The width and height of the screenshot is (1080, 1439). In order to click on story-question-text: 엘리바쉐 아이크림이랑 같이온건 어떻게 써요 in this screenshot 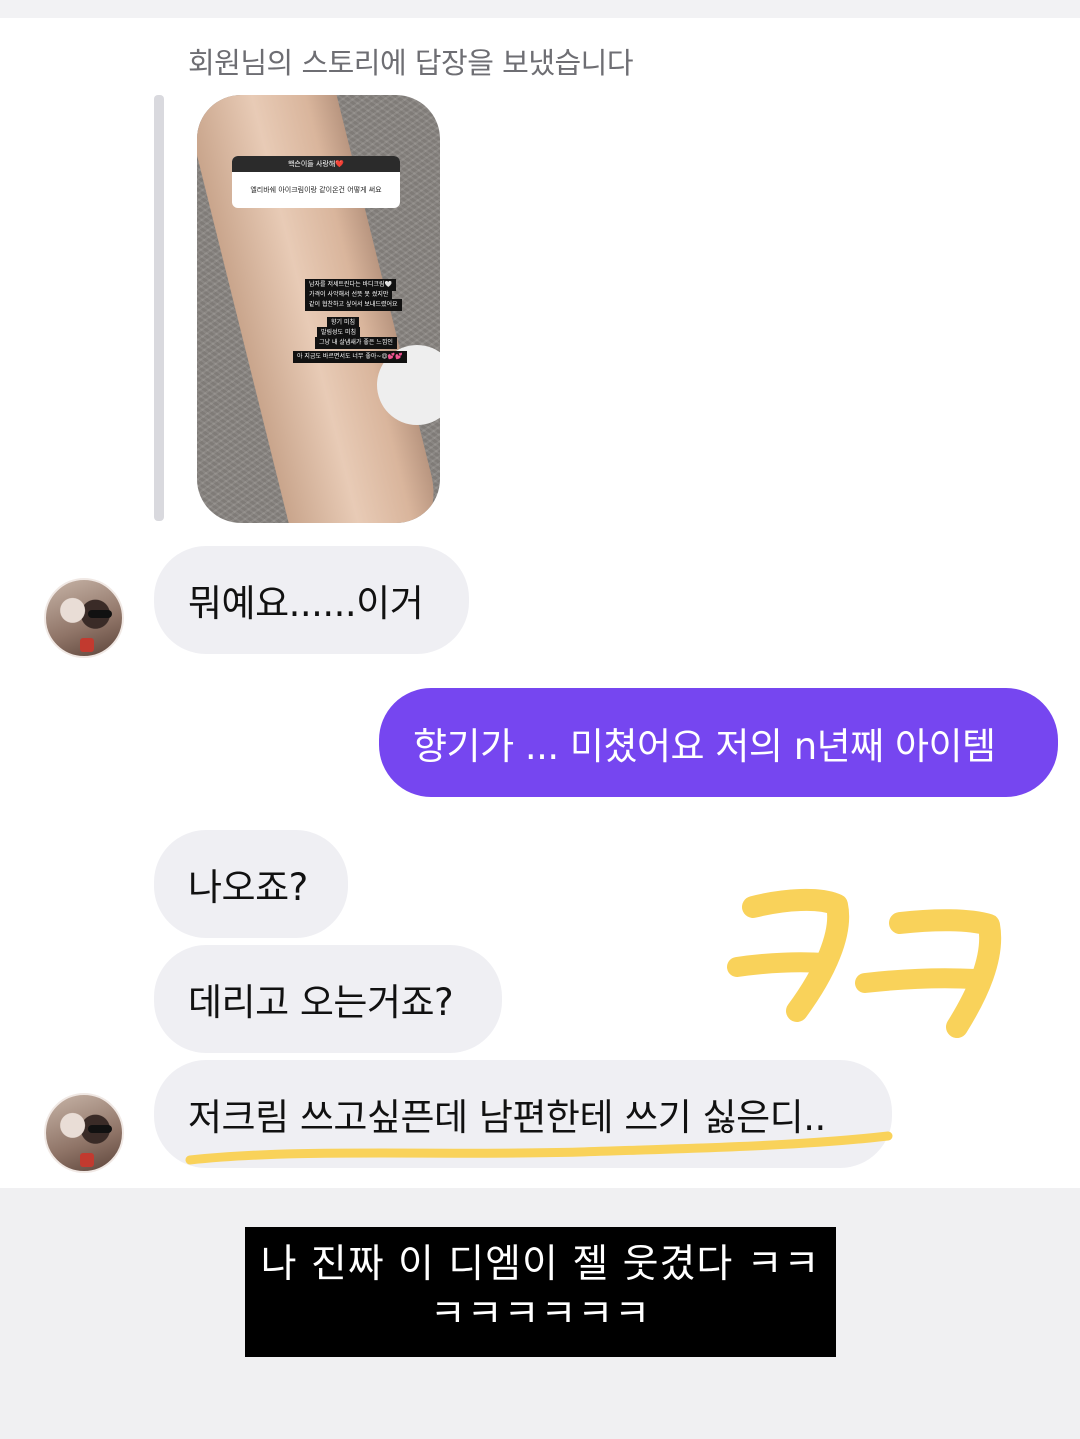, I will do `click(316, 190)`.